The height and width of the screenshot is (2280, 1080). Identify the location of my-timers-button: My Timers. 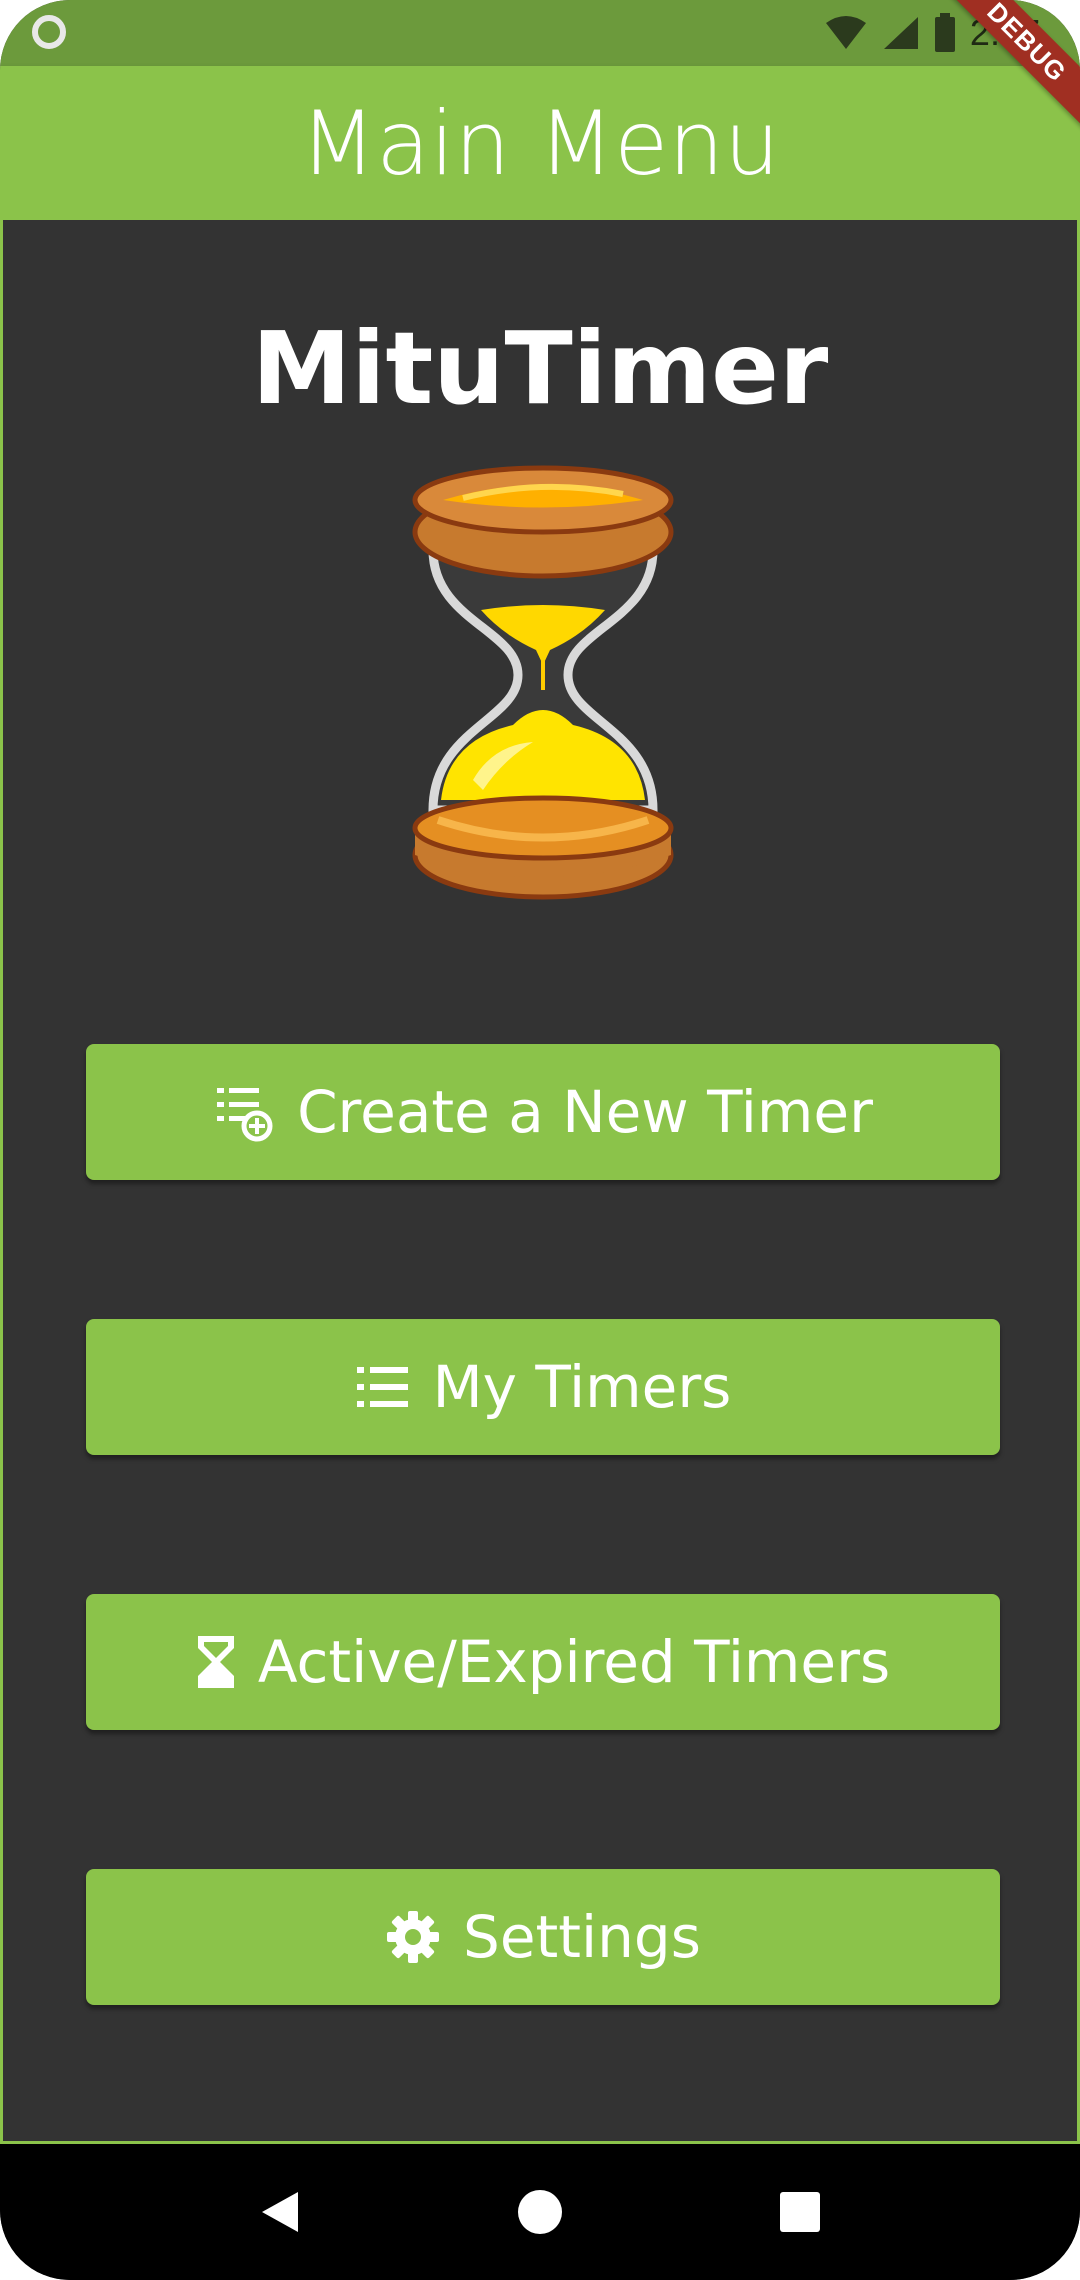
(543, 1387).